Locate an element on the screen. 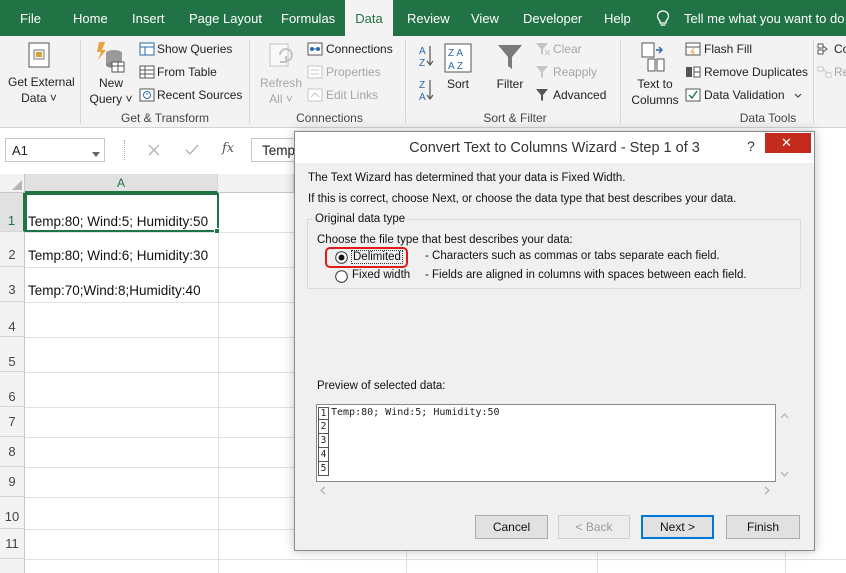 This screenshot has width=846, height=573. cancel-entry-icon is located at coordinates (154, 151).